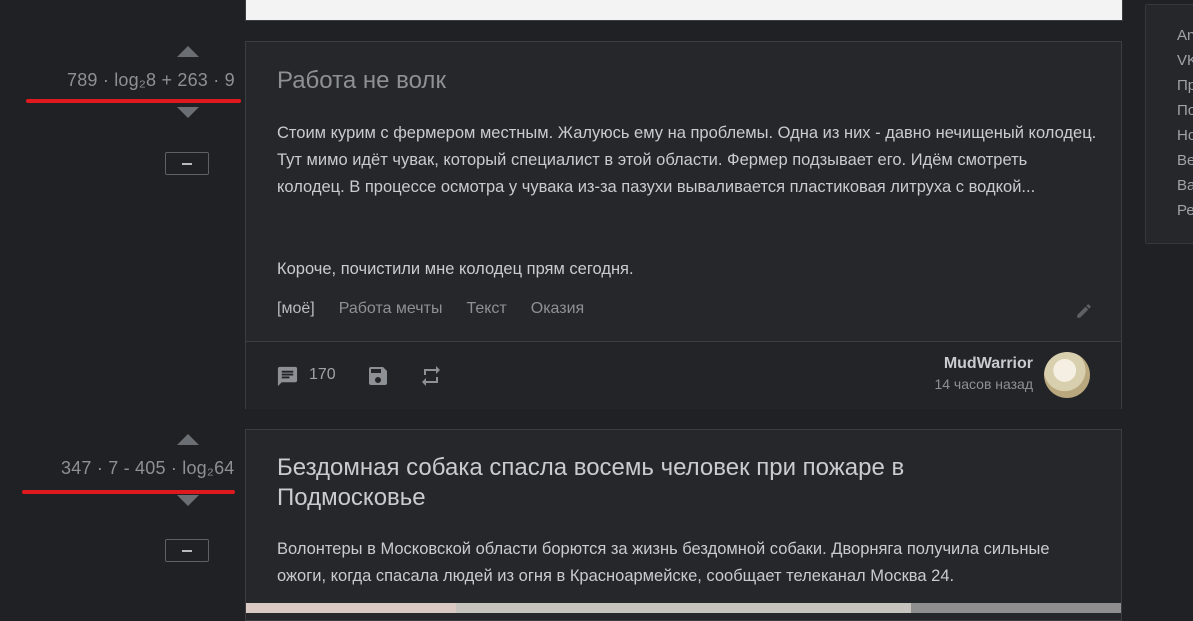  What do you see at coordinates (148, 468) in the screenshot?
I see `post-rating: 347 · 7 - 405 · log₂64` at bounding box center [148, 468].